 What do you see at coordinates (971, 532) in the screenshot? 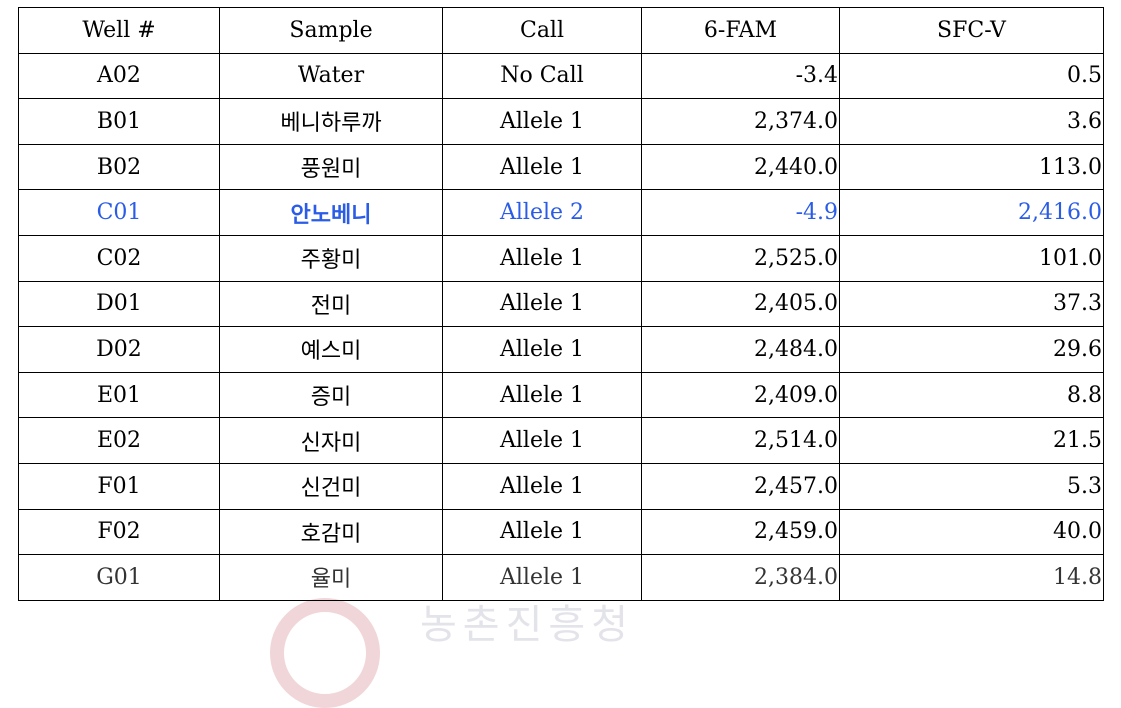
I see `cell-sfcv: 40.0` at bounding box center [971, 532].